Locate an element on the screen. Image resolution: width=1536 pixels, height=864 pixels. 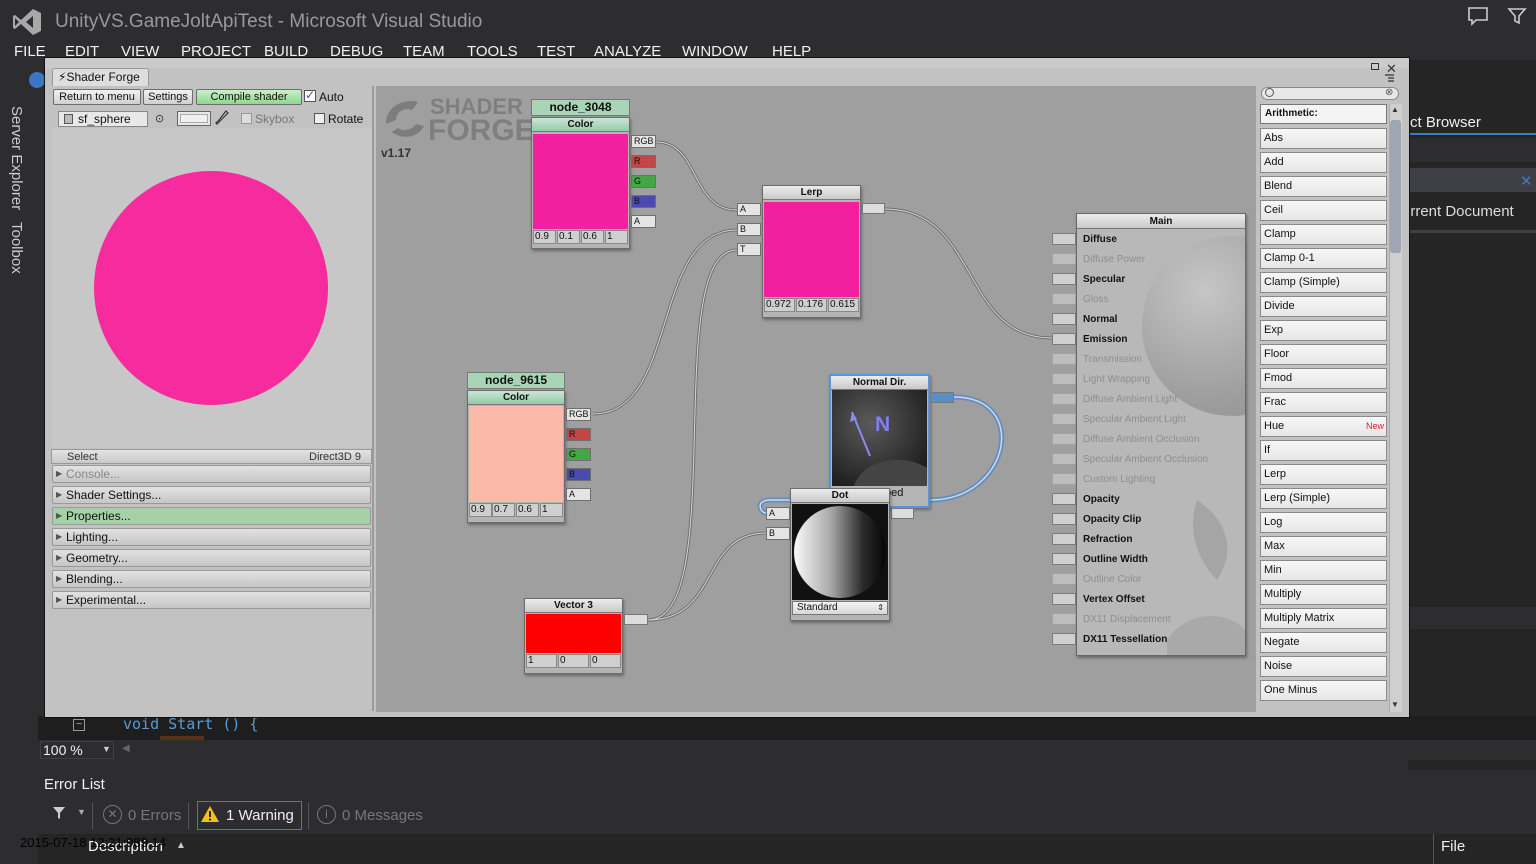
restore-icon is located at coordinates (1375, 66).